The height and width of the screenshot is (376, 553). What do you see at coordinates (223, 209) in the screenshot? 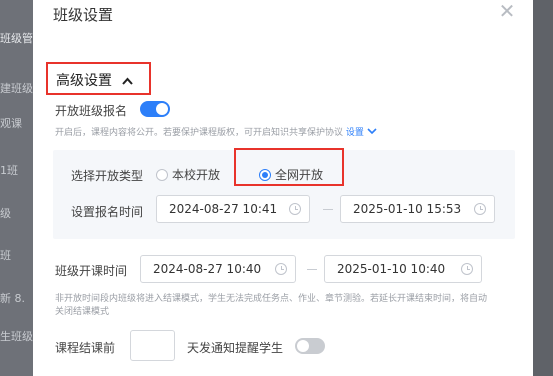
I see `date-value: 2024-08-27 10:41` at bounding box center [223, 209].